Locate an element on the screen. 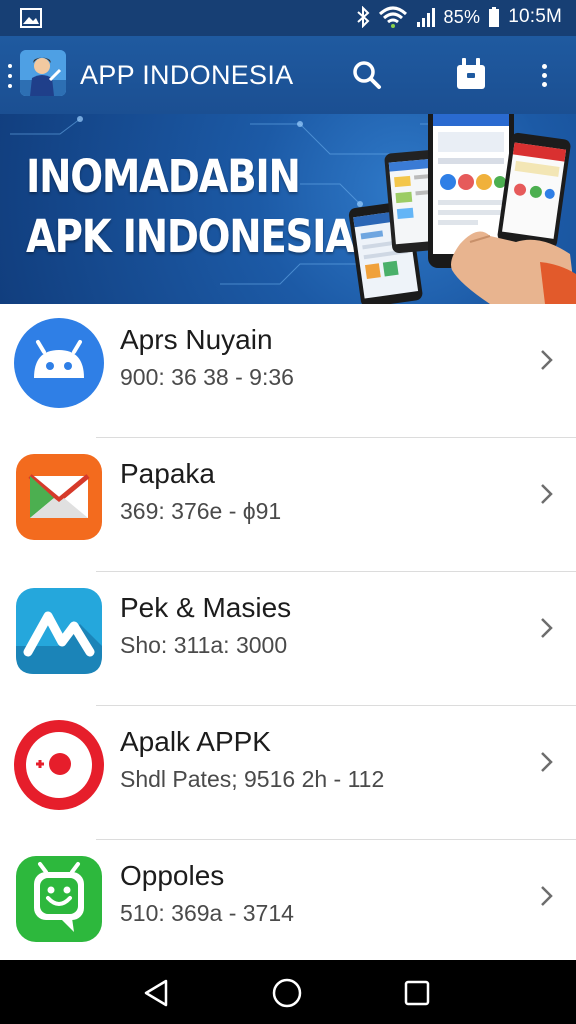 The width and height of the screenshot is (576, 1024). wifi-icon is located at coordinates (392, 17).